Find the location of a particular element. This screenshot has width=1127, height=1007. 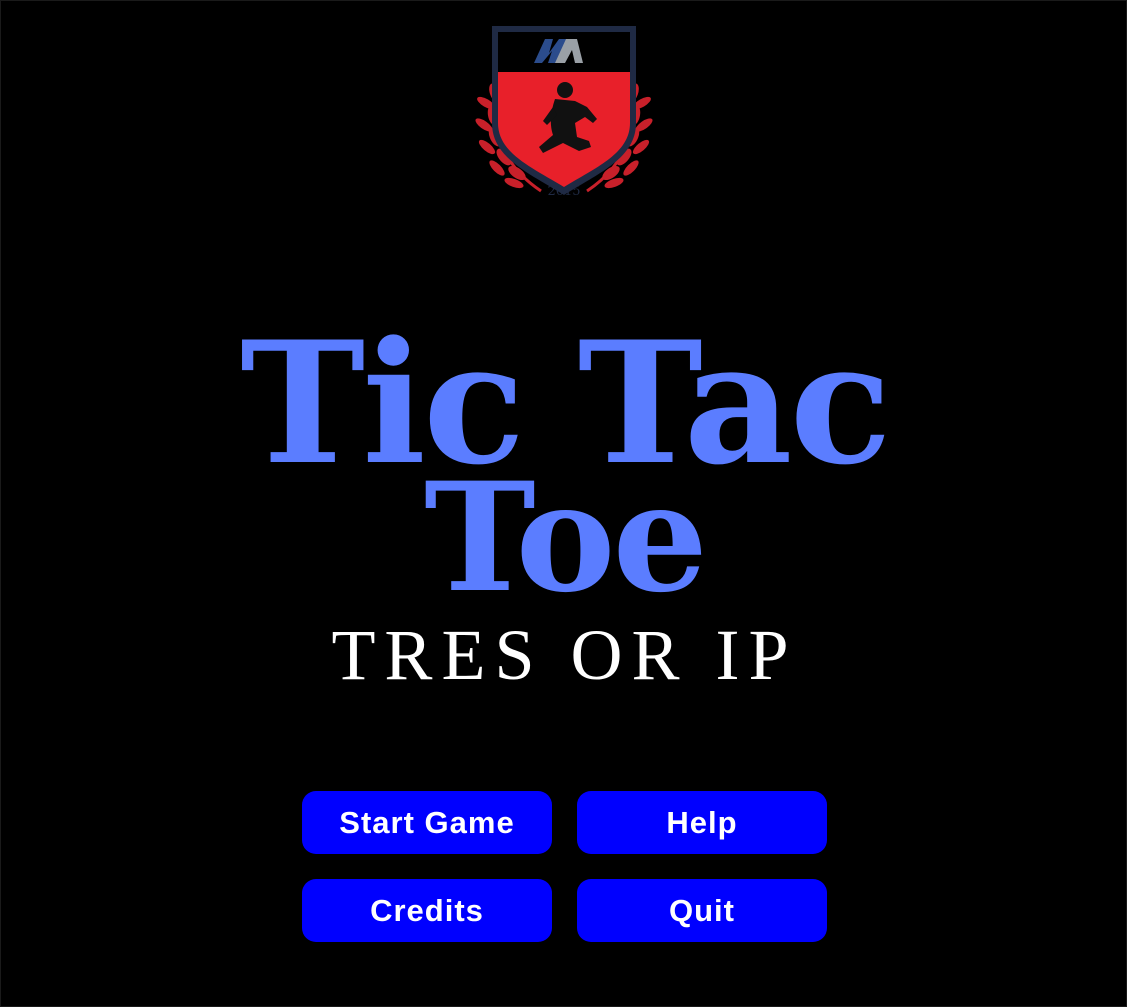

game-subtitle: TRES OR IP is located at coordinates (564, 655).